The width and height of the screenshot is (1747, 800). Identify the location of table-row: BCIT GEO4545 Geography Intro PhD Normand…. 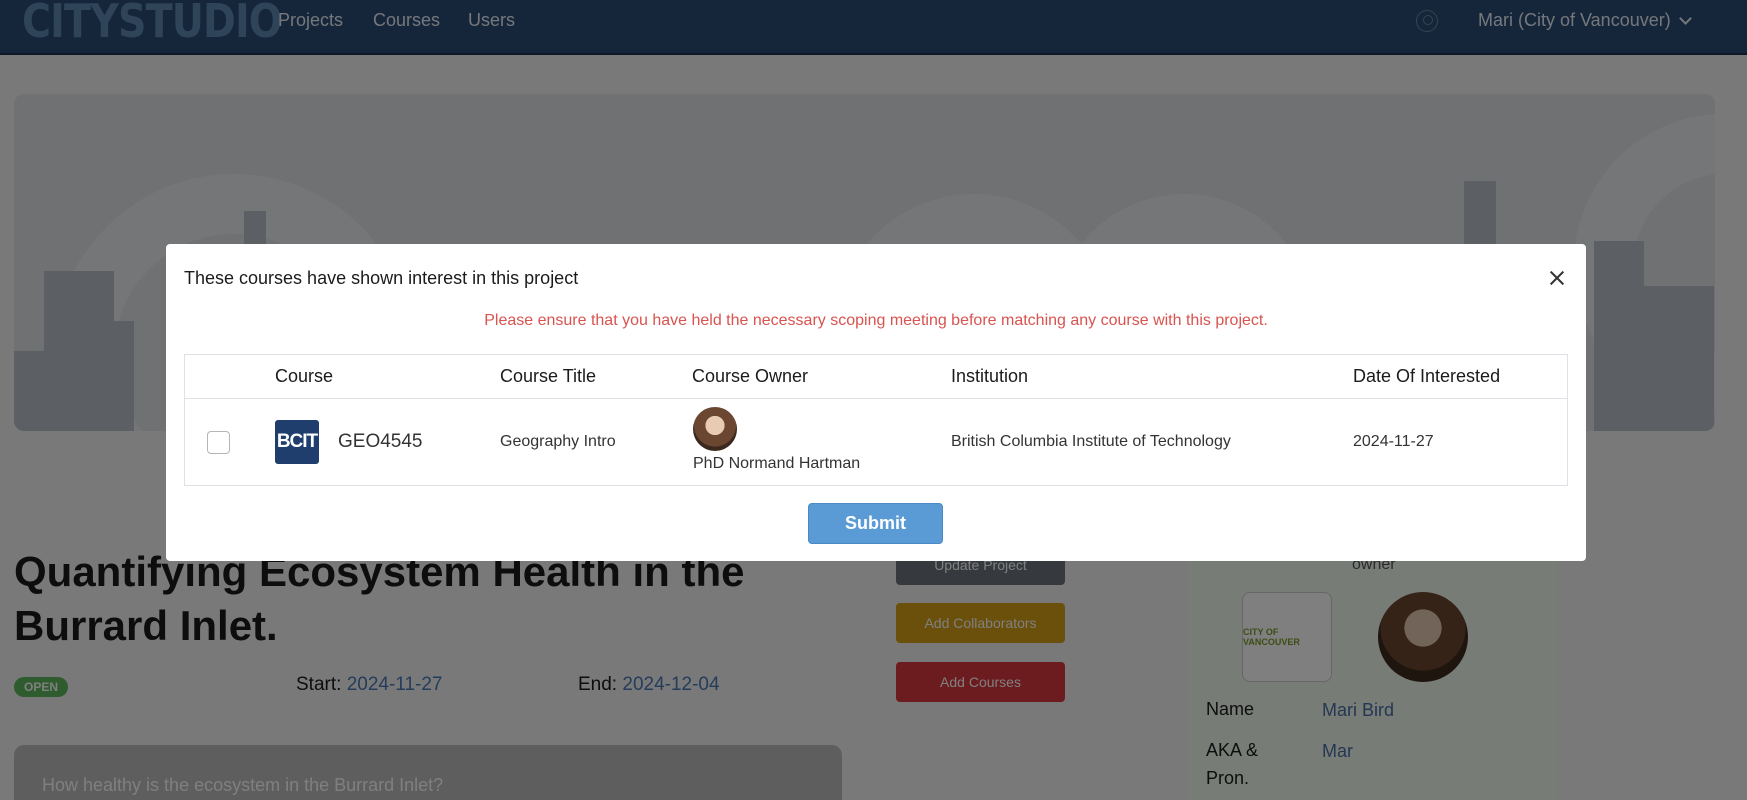
(876, 442).